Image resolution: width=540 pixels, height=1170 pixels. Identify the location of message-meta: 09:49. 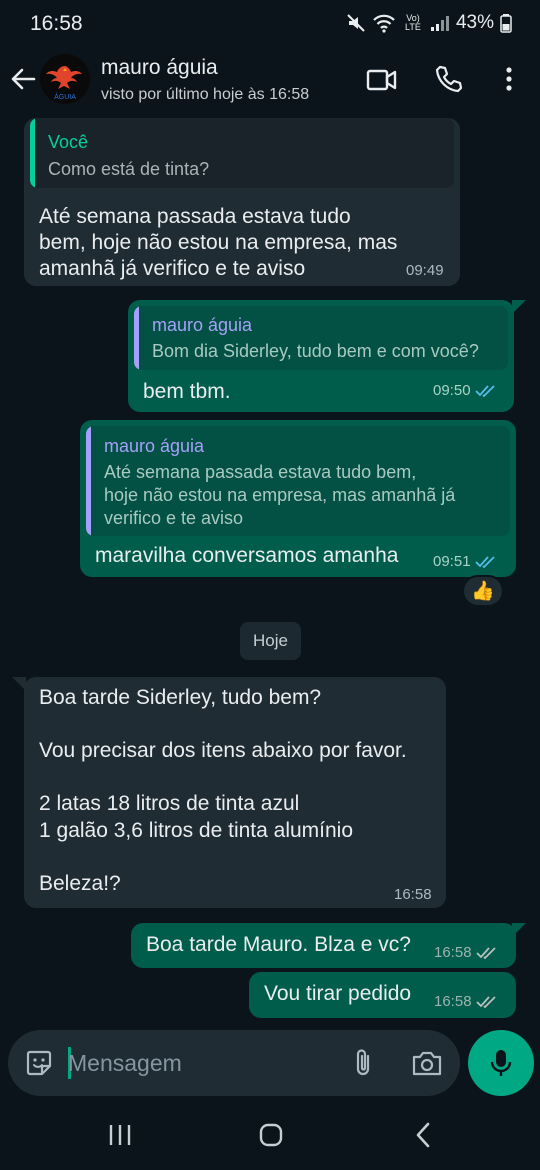
(425, 270).